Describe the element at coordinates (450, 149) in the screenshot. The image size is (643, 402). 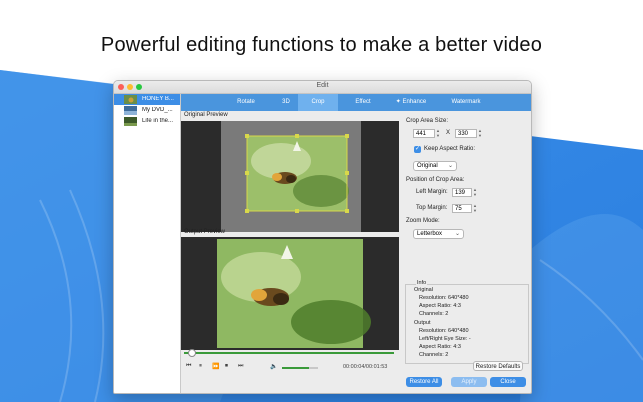
I see `keep-aspect-label: Keep Aspect Ratio:` at that location.